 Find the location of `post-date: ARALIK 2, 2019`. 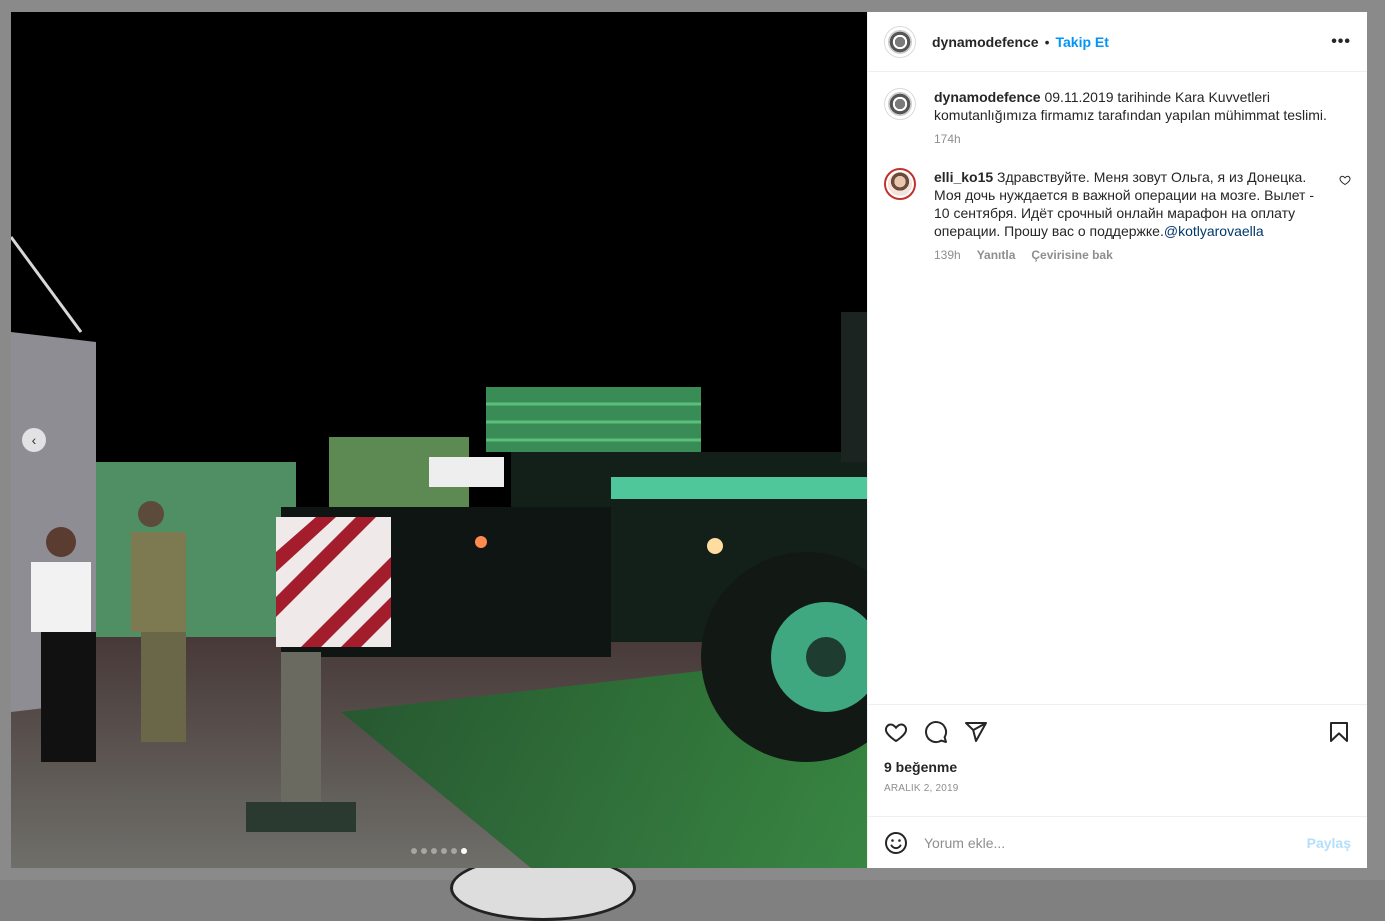

post-date: ARALIK 2, 2019 is located at coordinates (1117, 788).